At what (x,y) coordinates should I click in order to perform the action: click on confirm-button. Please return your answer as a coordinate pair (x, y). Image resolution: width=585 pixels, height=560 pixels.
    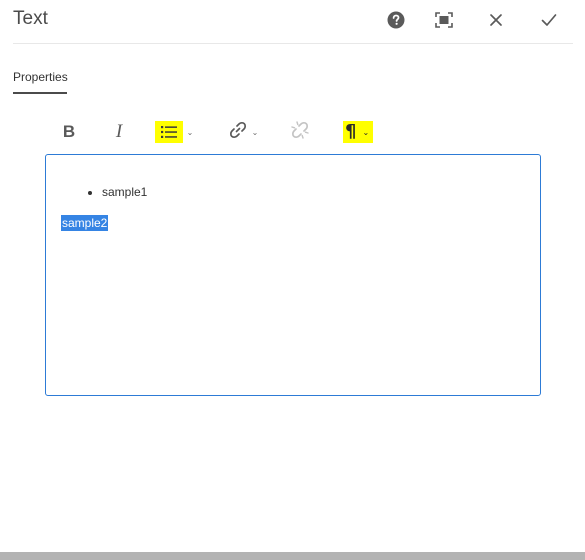
    Looking at the image, I should click on (549, 20).